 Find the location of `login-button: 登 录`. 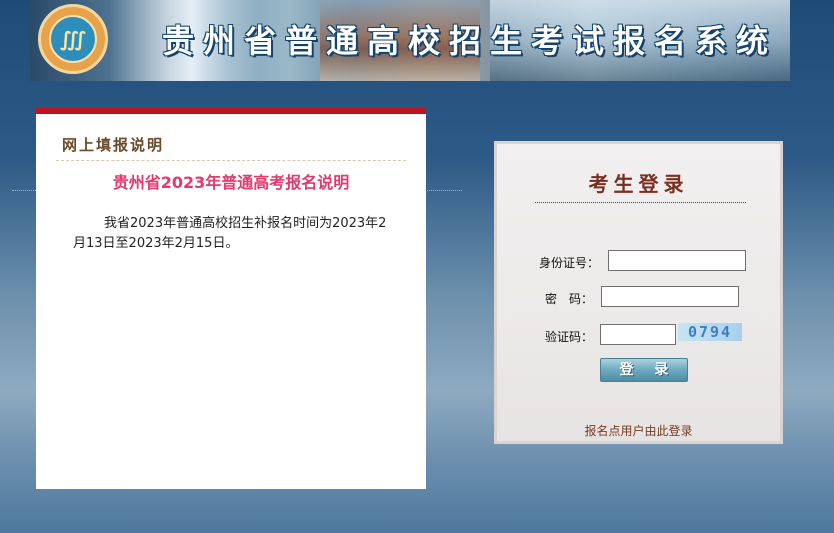

login-button: 登 录 is located at coordinates (644, 370).